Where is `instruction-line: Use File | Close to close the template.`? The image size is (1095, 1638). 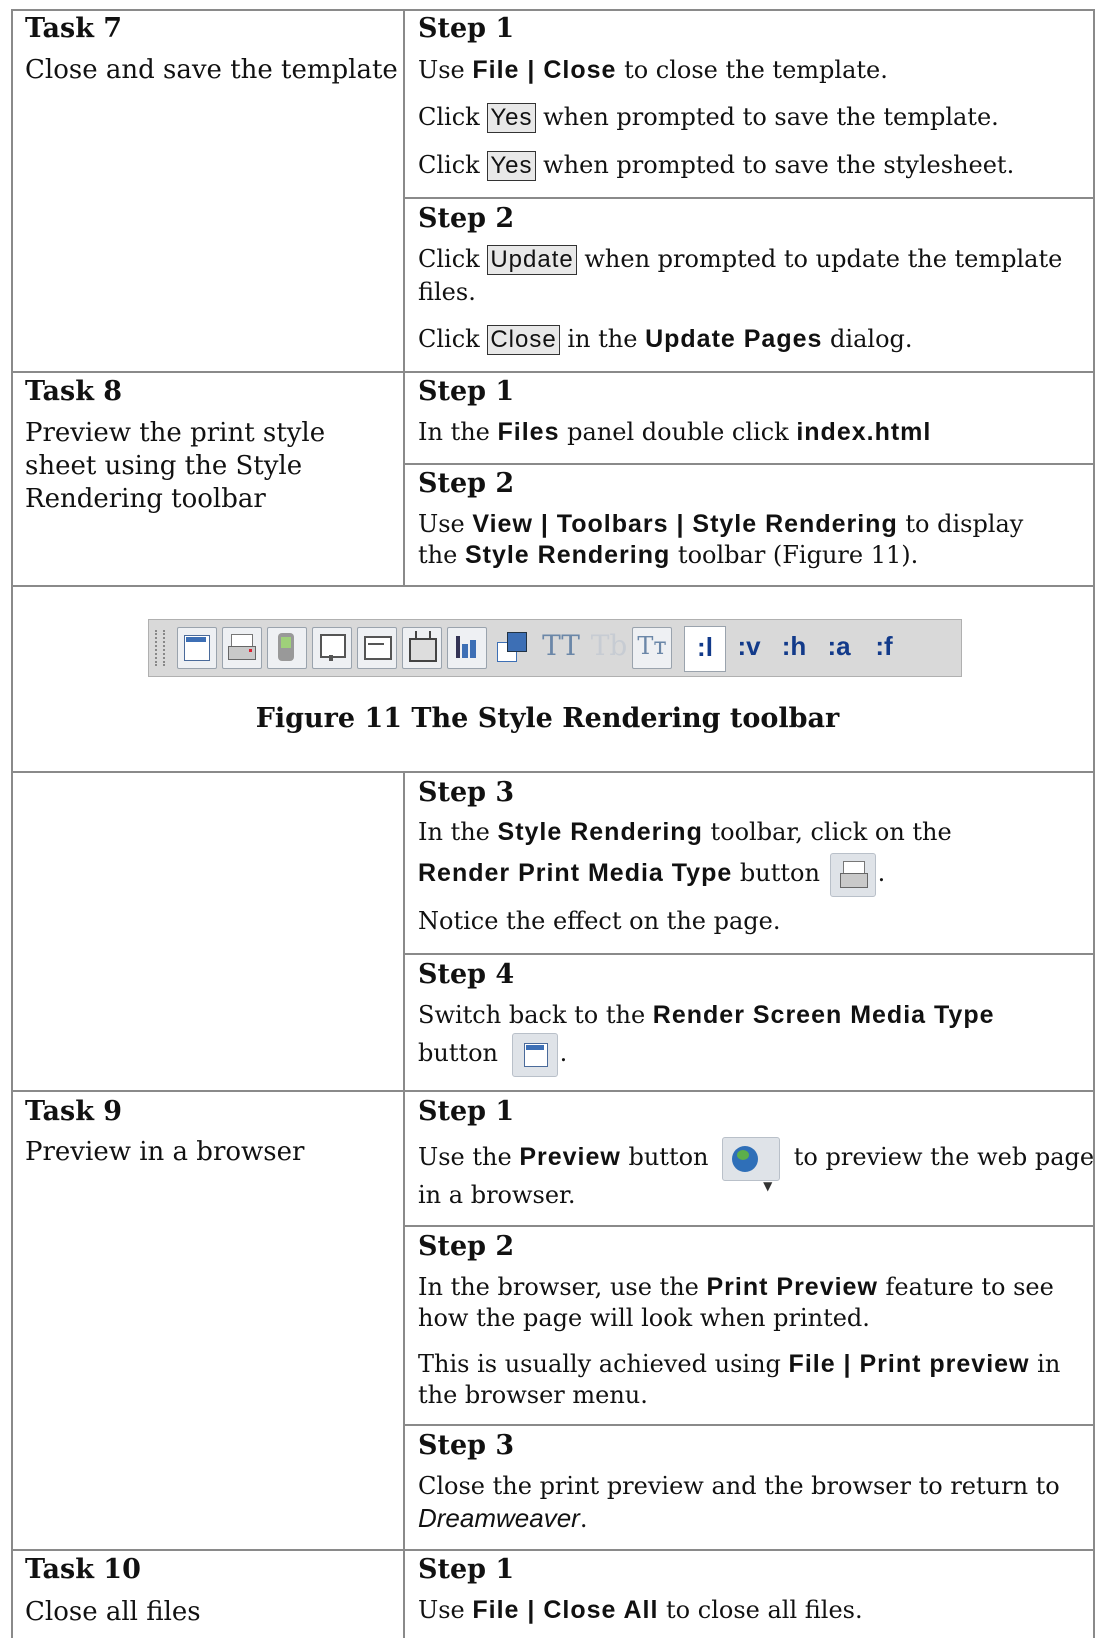 instruction-line: Use File | Close to close the template. is located at coordinates (653, 70).